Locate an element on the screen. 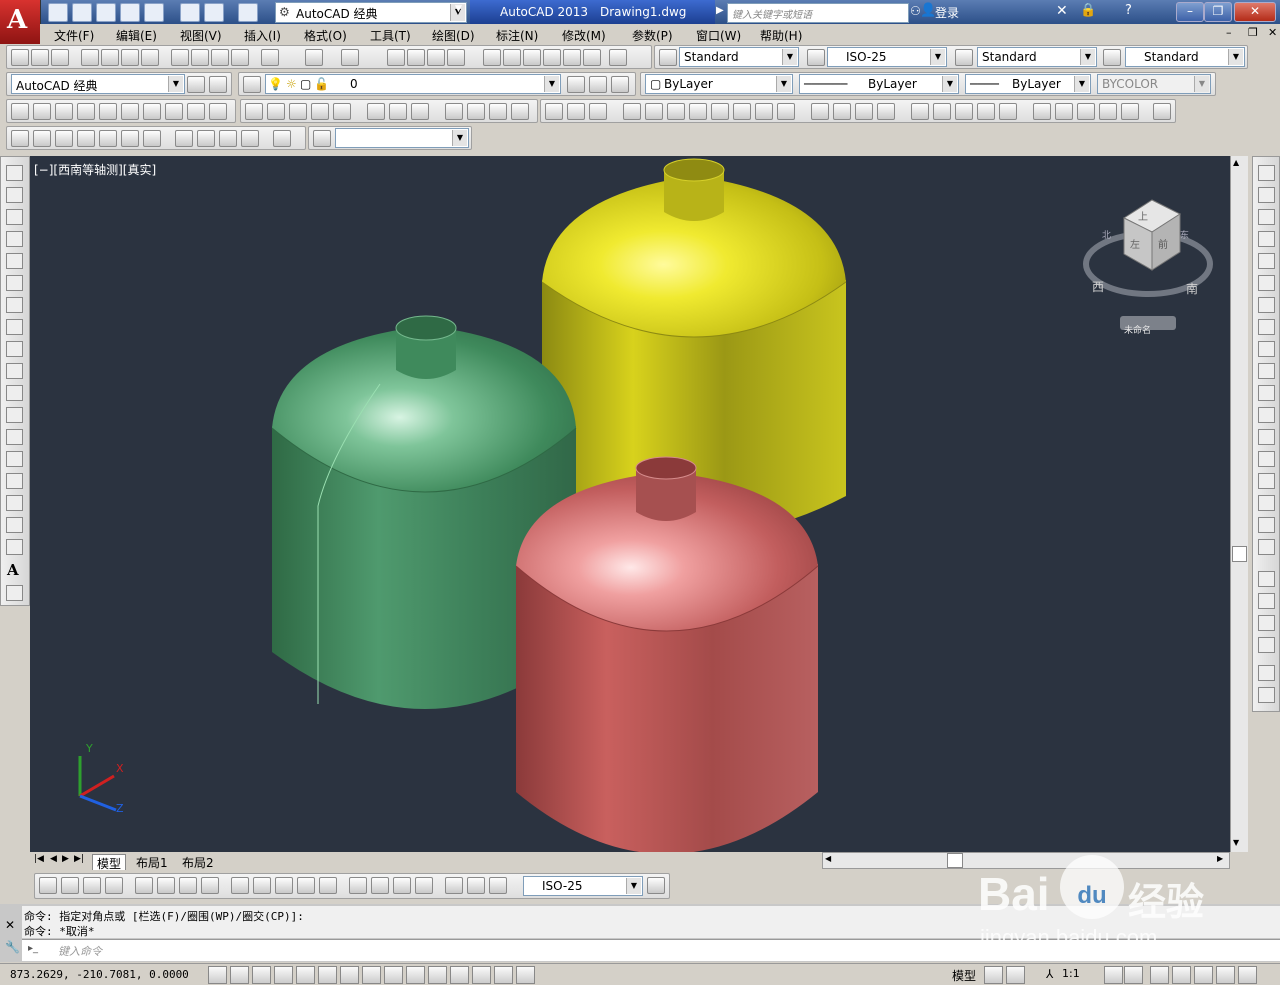 The image size is (1280, 985). object-snap-tracking-icon is located at coordinates (371, 975).